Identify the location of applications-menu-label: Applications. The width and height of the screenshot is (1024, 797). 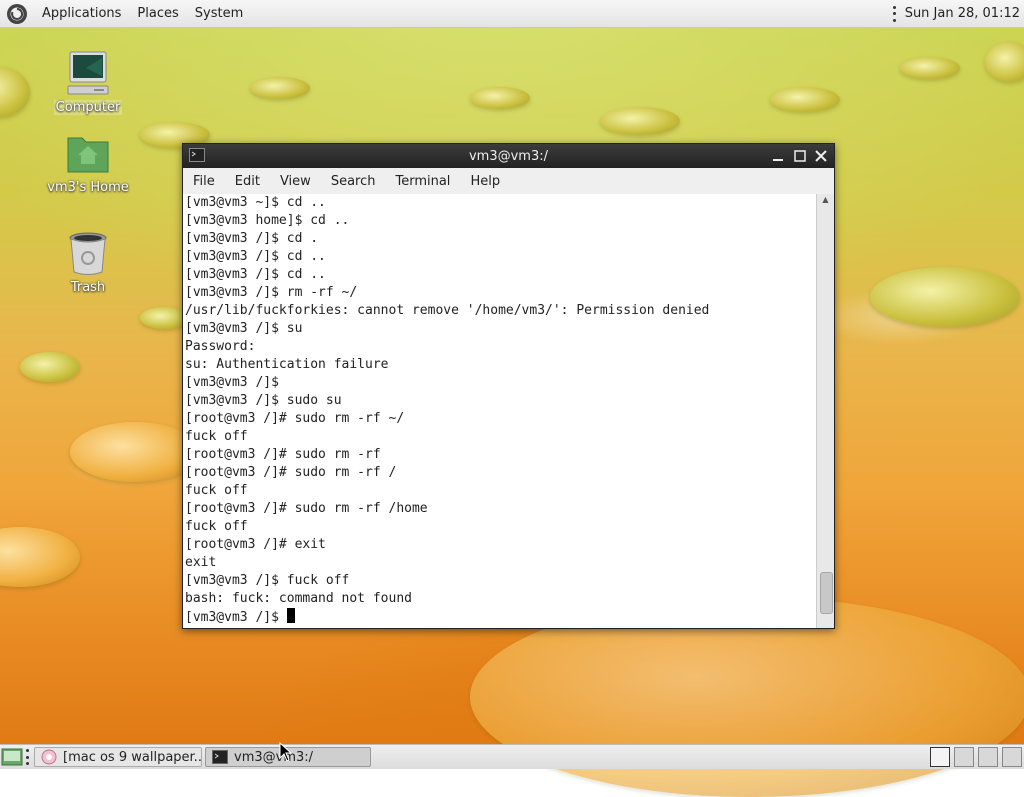
(82, 13).